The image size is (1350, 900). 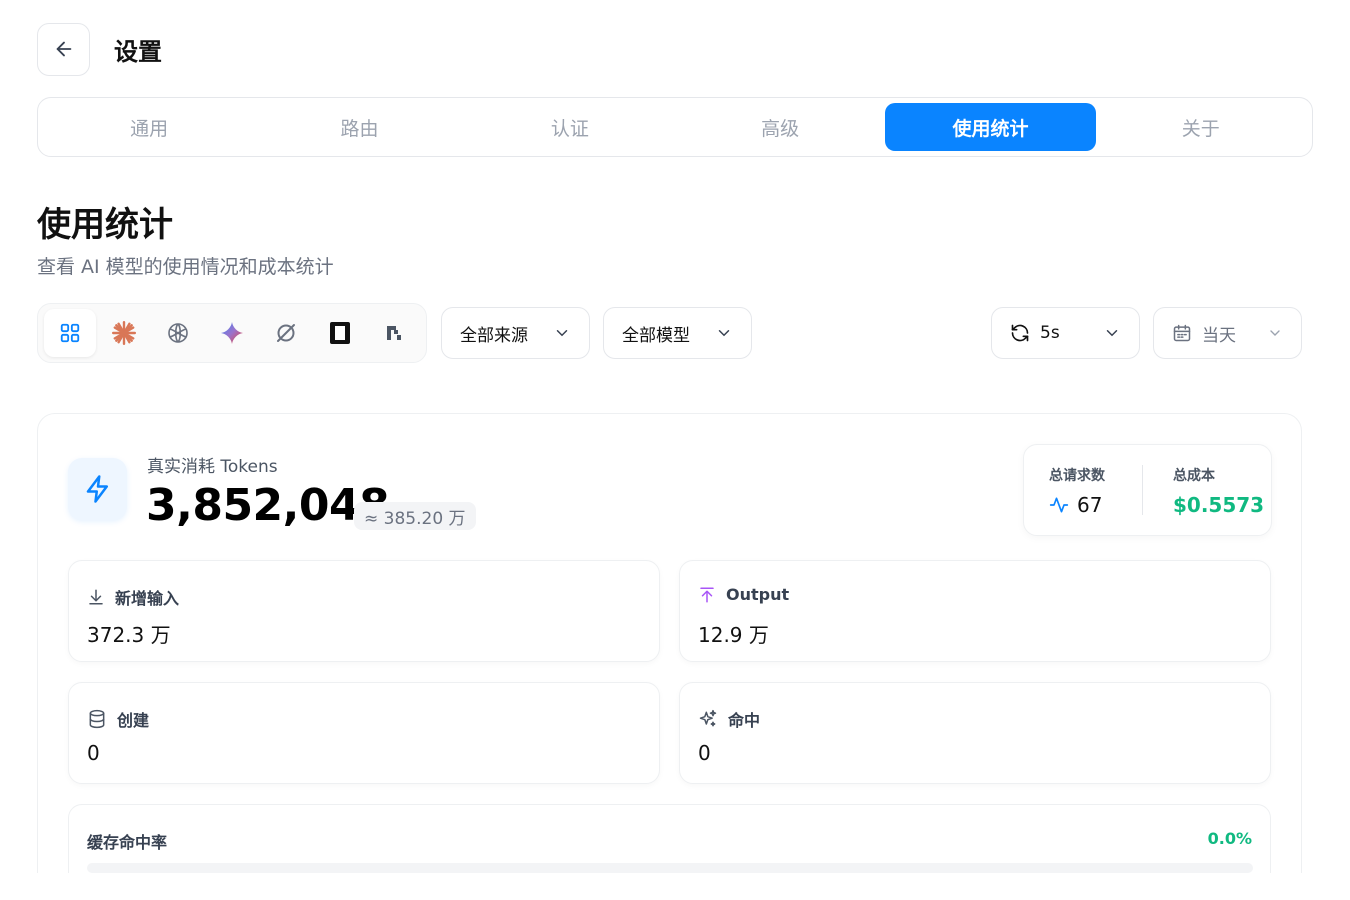 I want to click on date-range-value: 当天, so click(x=1219, y=335).